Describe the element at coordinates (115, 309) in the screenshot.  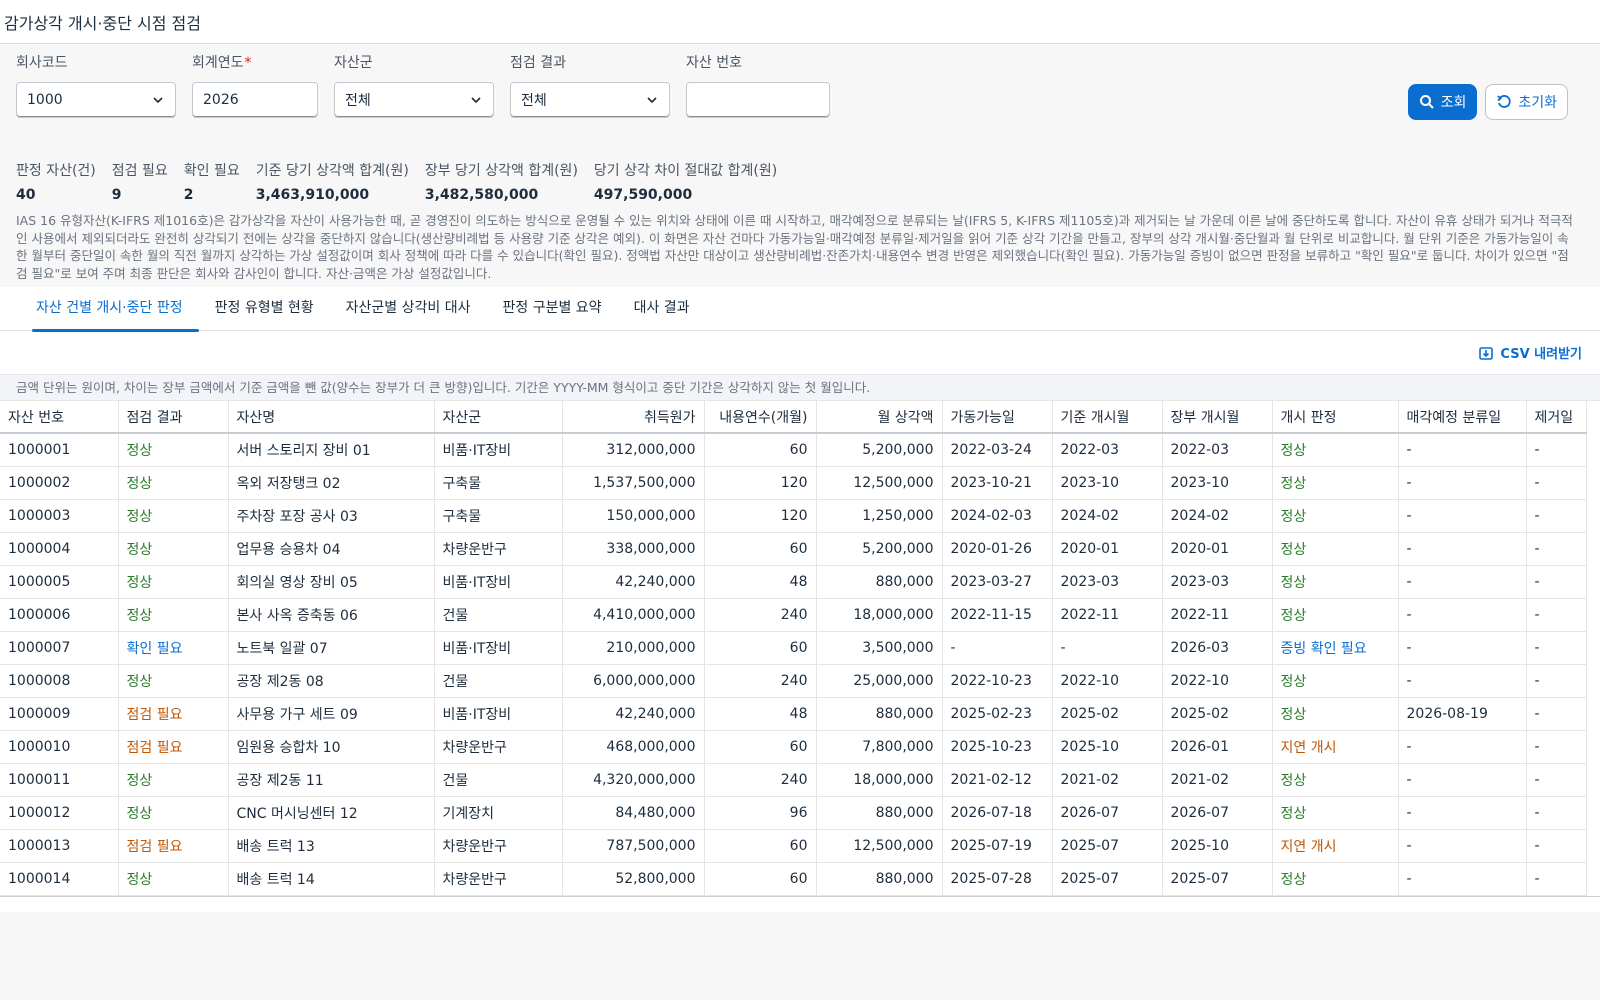
I see `tab-asset-judgement: 자산 건별 개시·중단 판정` at that location.